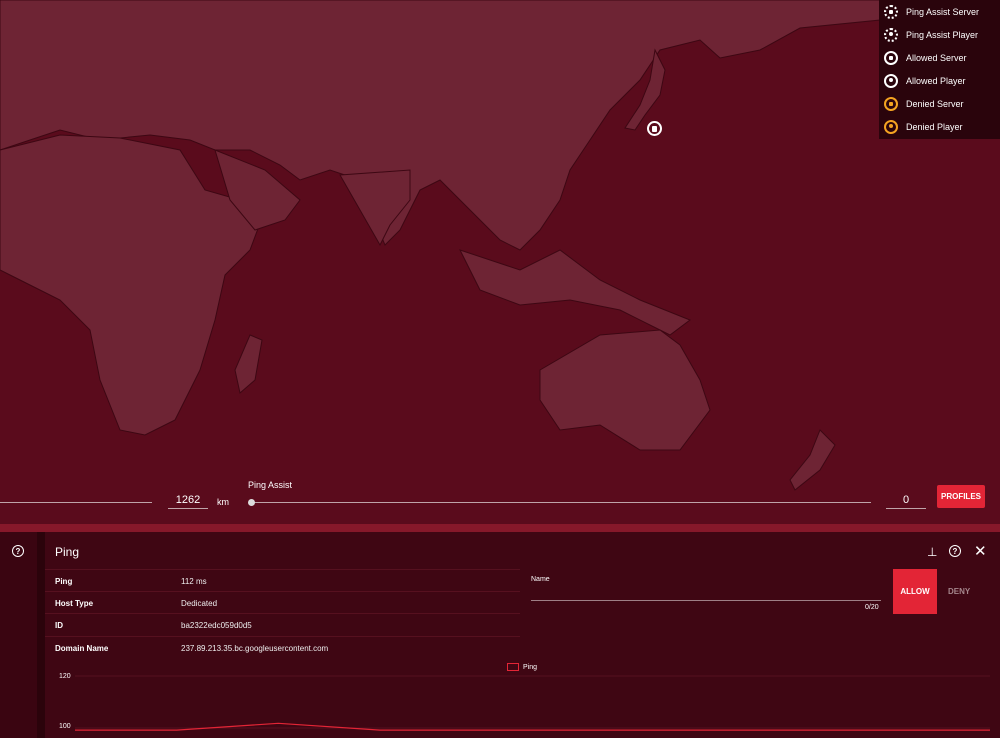  Describe the element at coordinates (959, 591) in the screenshot. I see `deny-button: DENY` at that location.